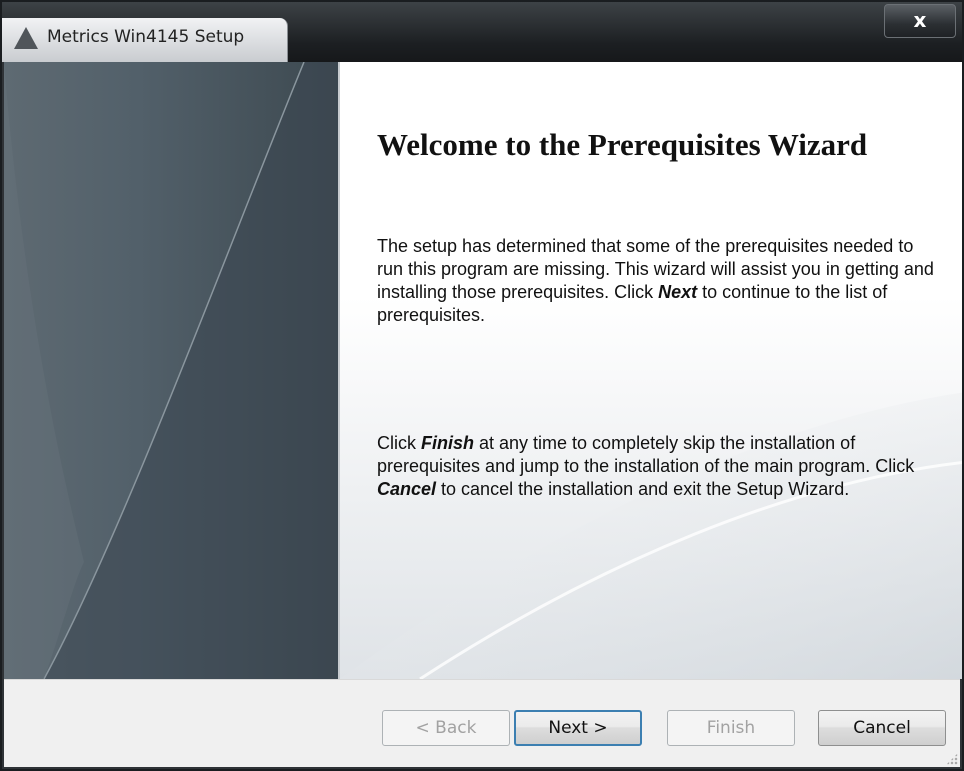 The width and height of the screenshot is (964, 771). I want to click on title-bar: Metrics Win4145 Setup x, so click(482, 32).